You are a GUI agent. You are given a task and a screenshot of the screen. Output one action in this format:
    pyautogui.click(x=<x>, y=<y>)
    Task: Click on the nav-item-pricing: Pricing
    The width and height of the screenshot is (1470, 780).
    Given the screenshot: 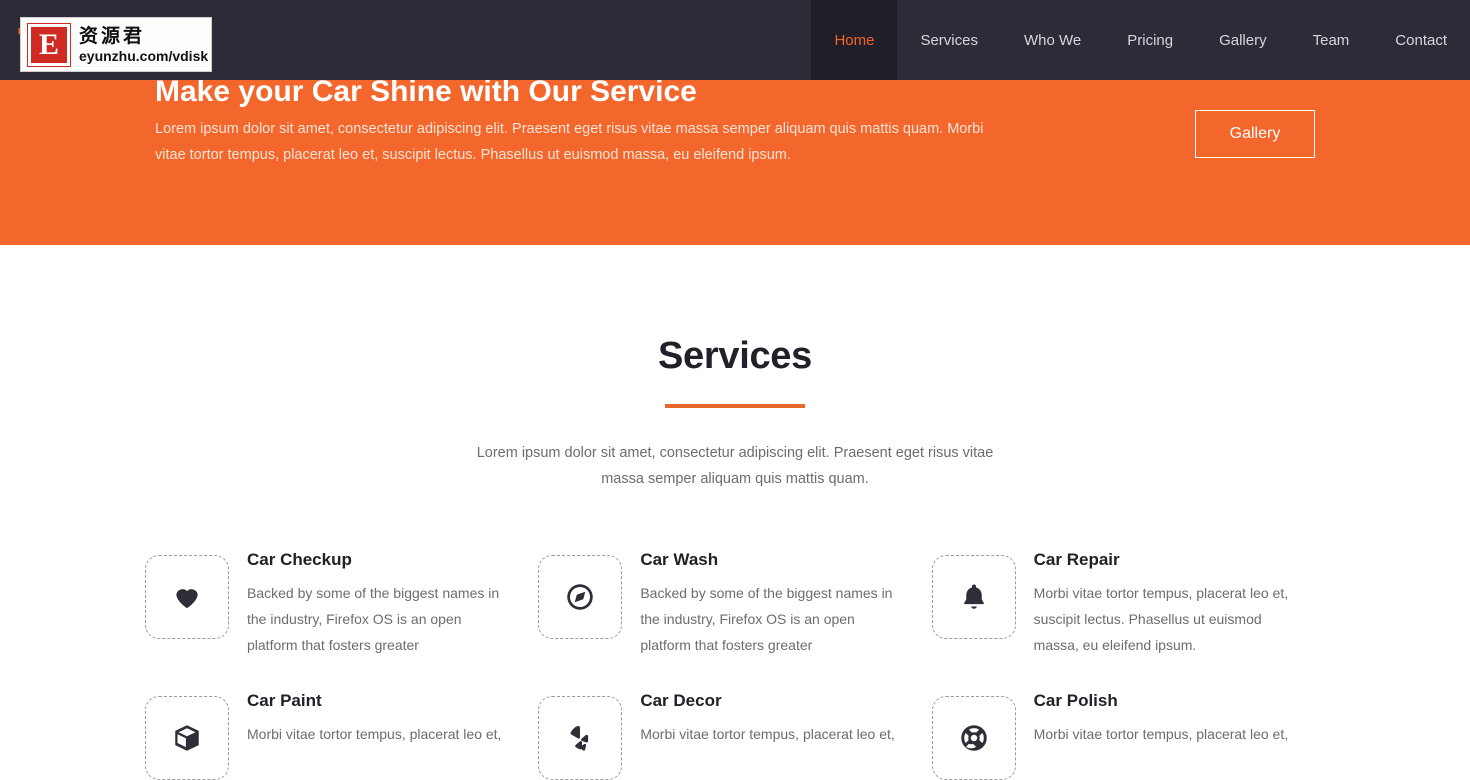 What is the action you would take?
    pyautogui.click(x=1150, y=40)
    